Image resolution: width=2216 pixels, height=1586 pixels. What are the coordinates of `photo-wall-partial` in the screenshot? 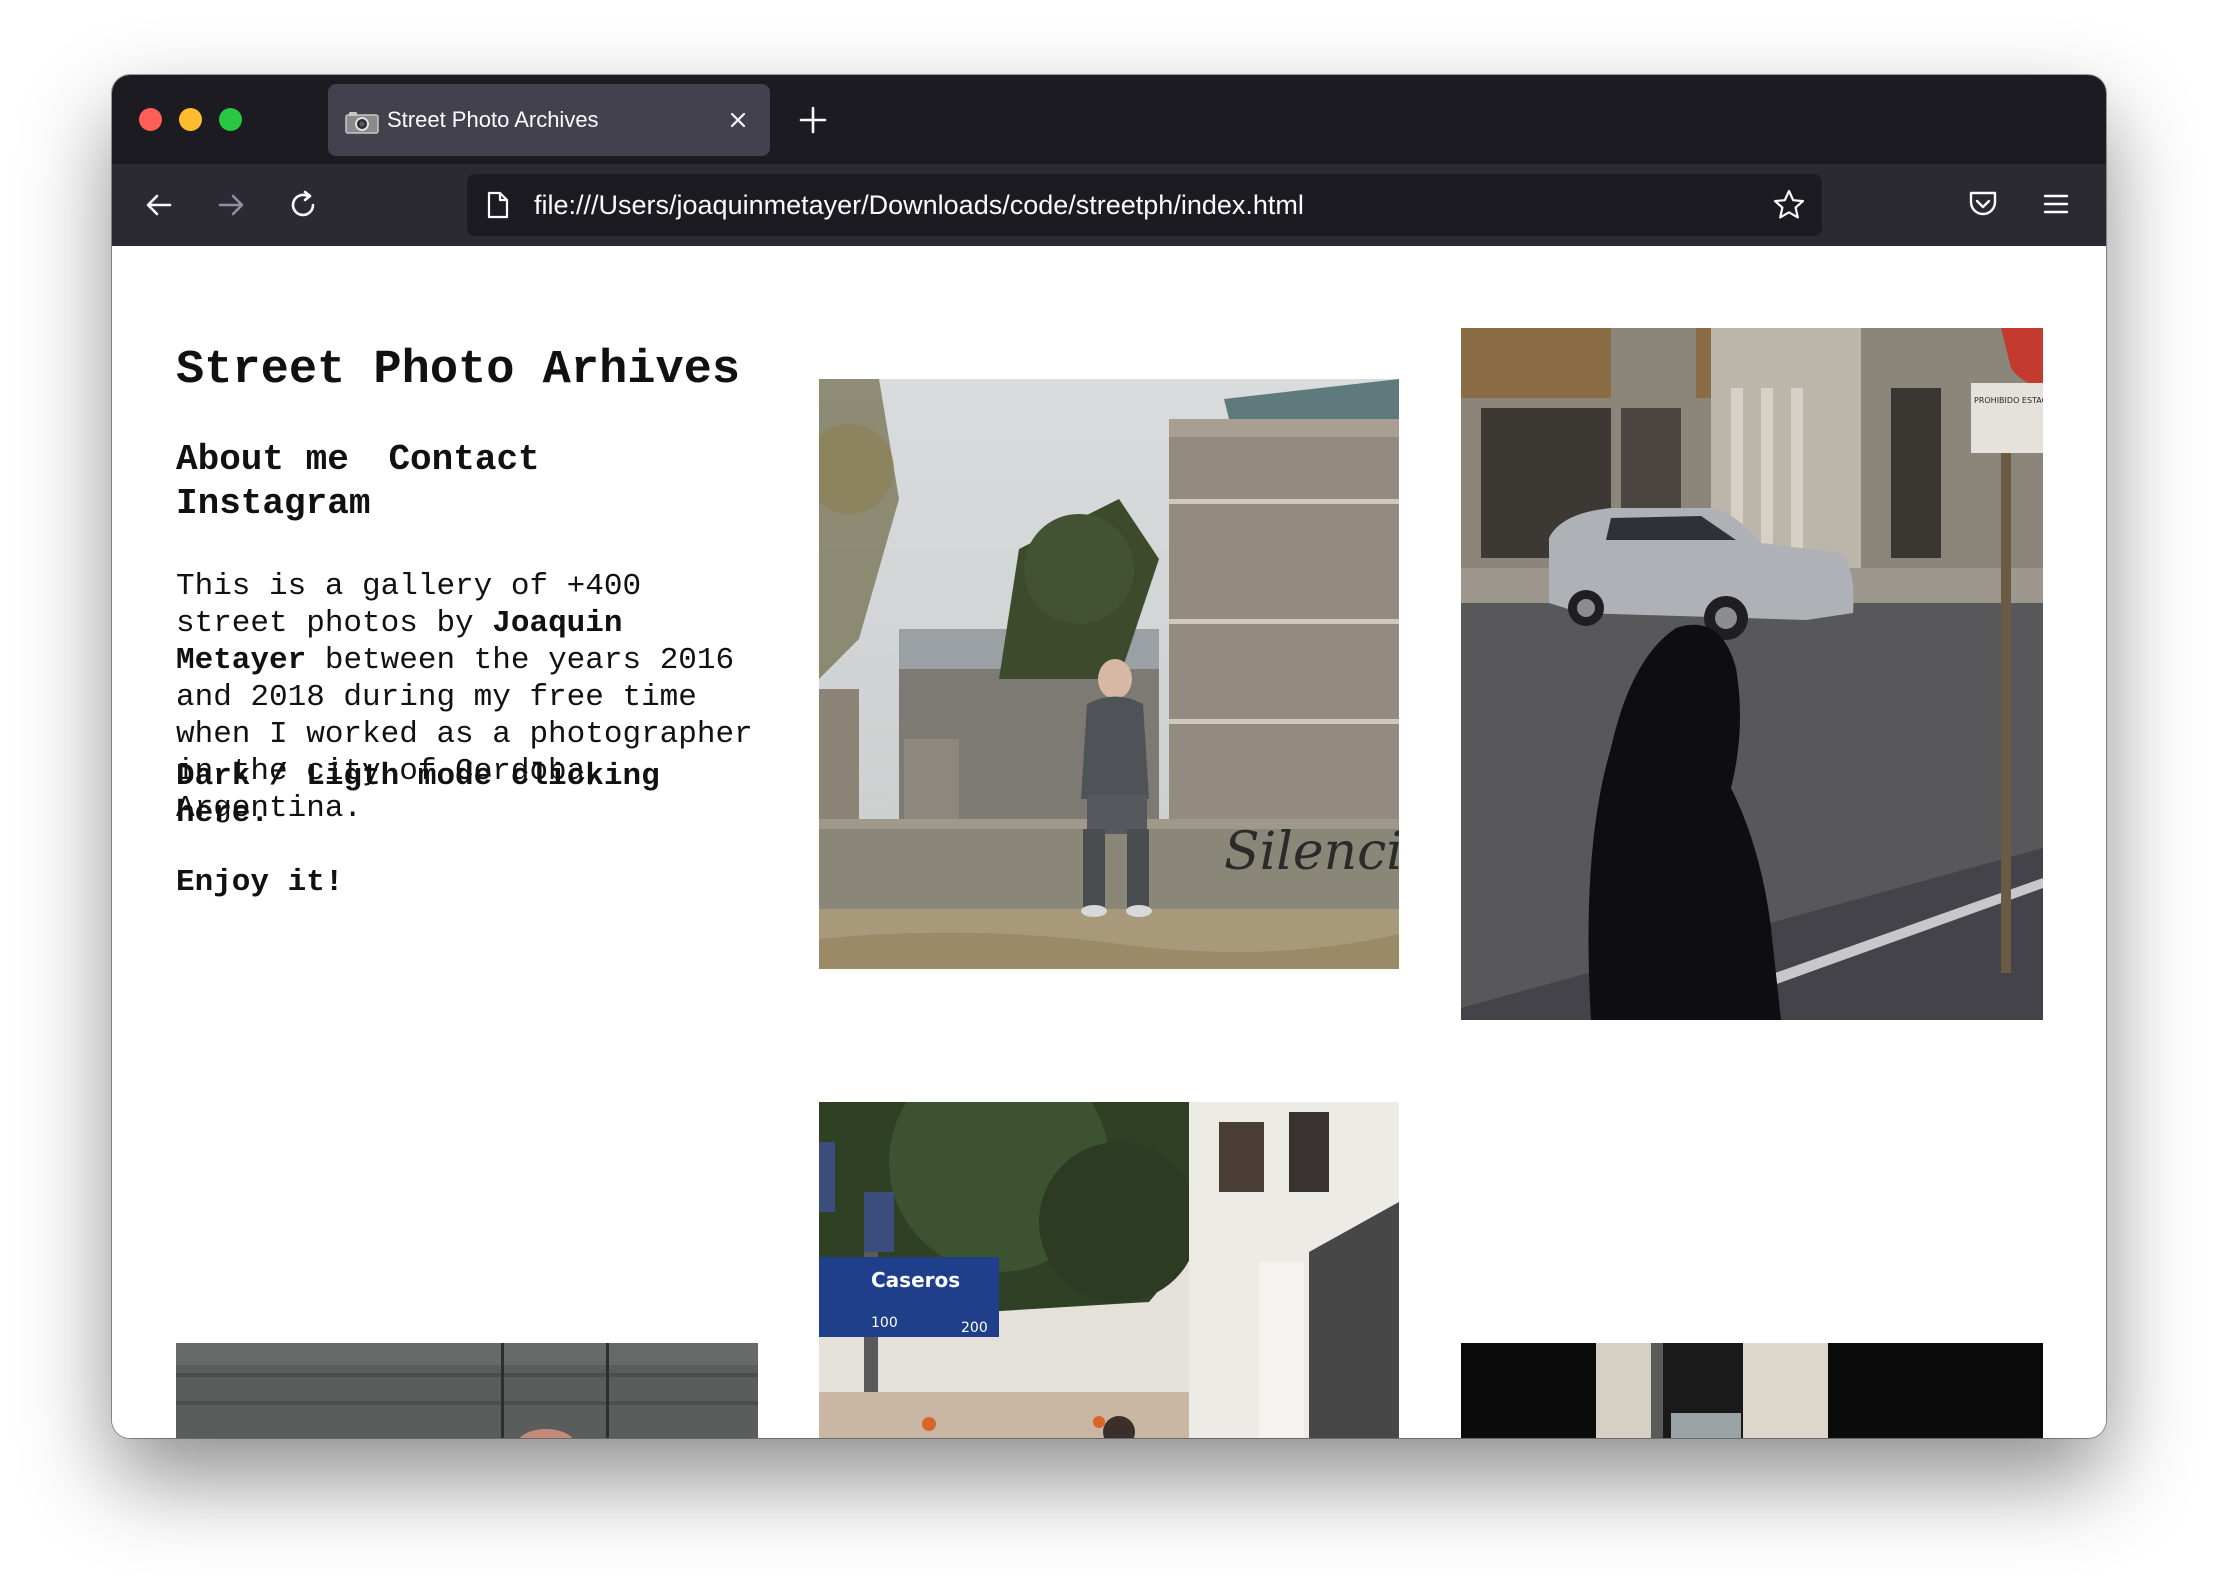 It's located at (467, 1390).